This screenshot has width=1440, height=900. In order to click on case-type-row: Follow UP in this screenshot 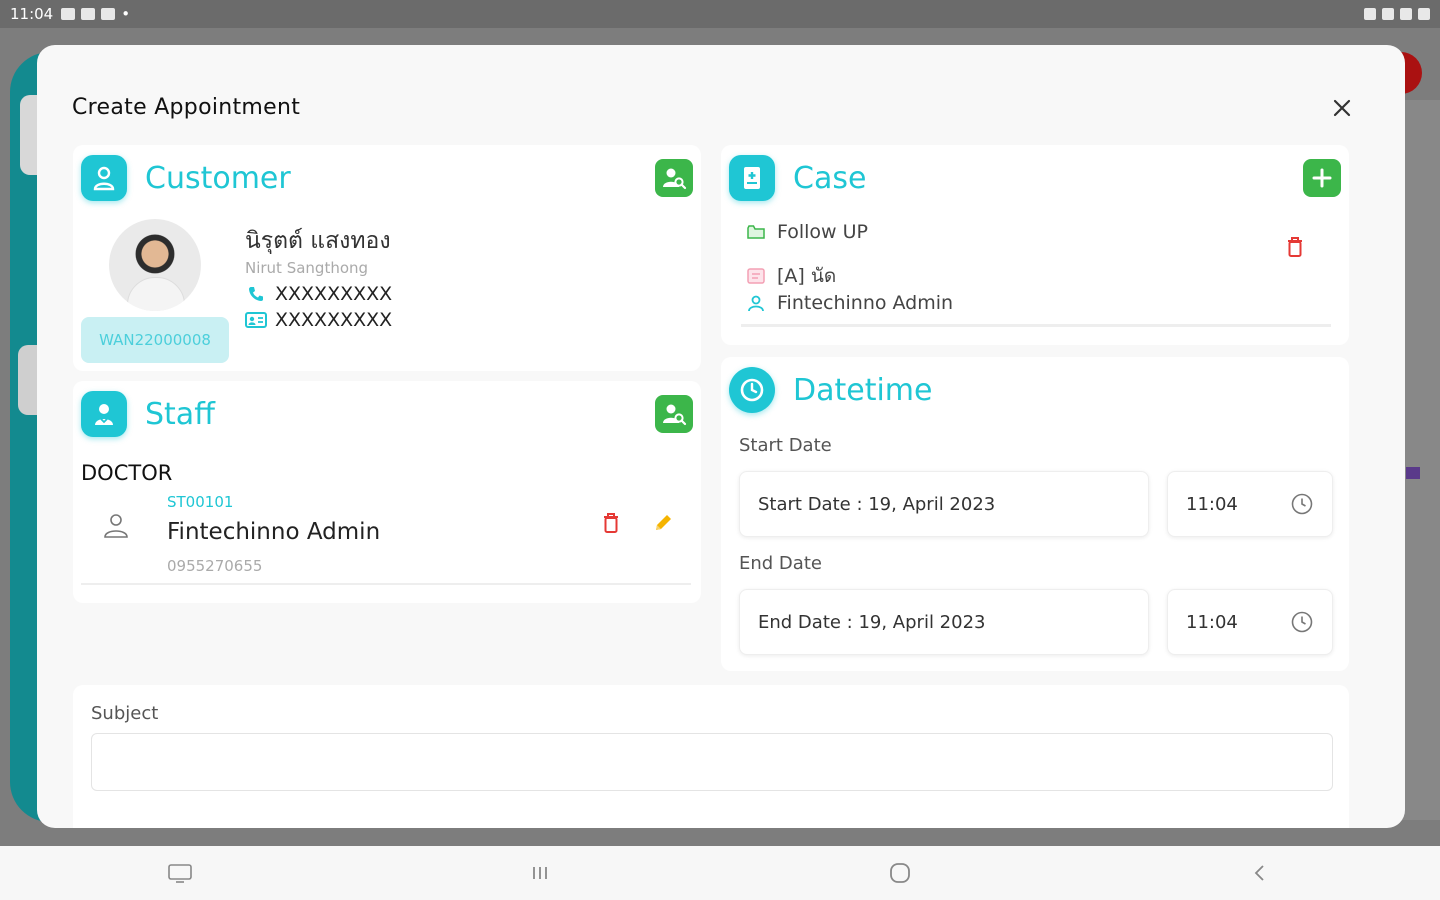, I will do `click(806, 232)`.